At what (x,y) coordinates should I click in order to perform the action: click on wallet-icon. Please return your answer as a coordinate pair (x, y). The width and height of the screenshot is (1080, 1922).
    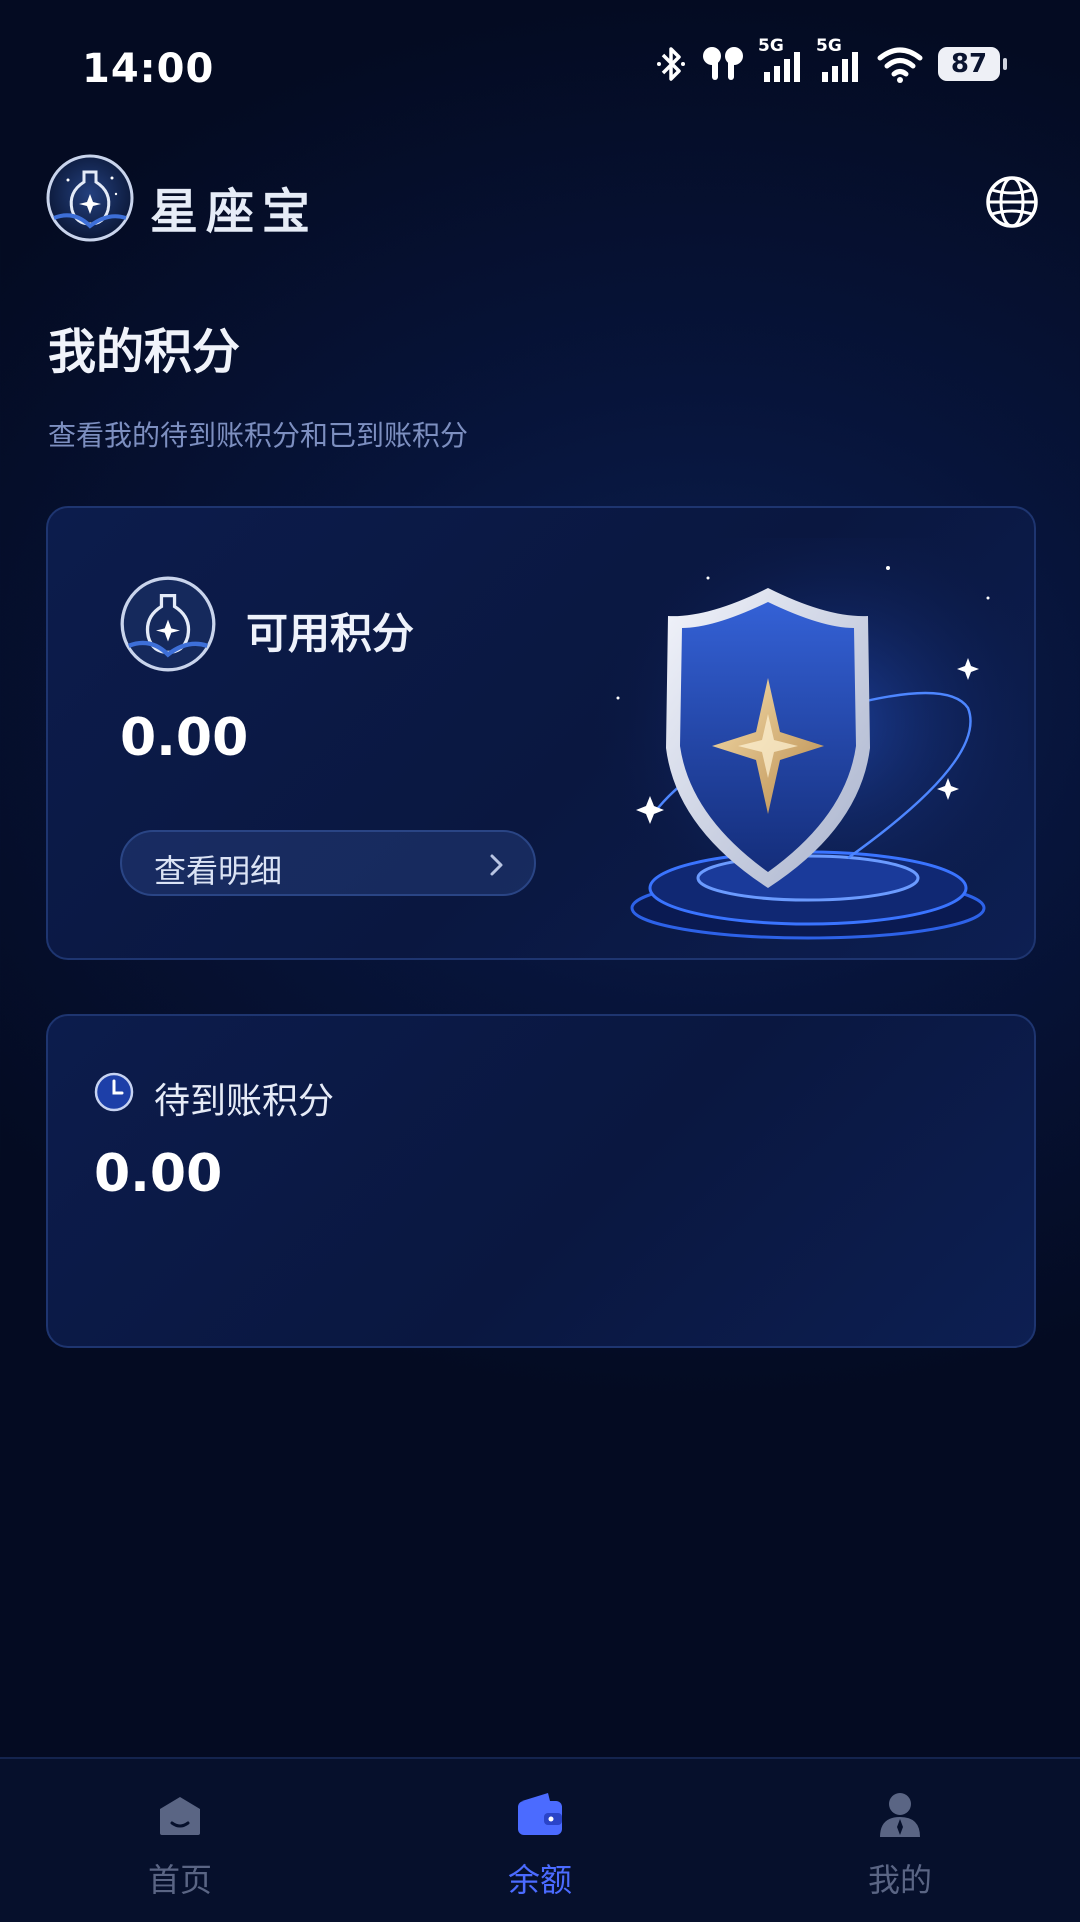
    Looking at the image, I should click on (540, 1814).